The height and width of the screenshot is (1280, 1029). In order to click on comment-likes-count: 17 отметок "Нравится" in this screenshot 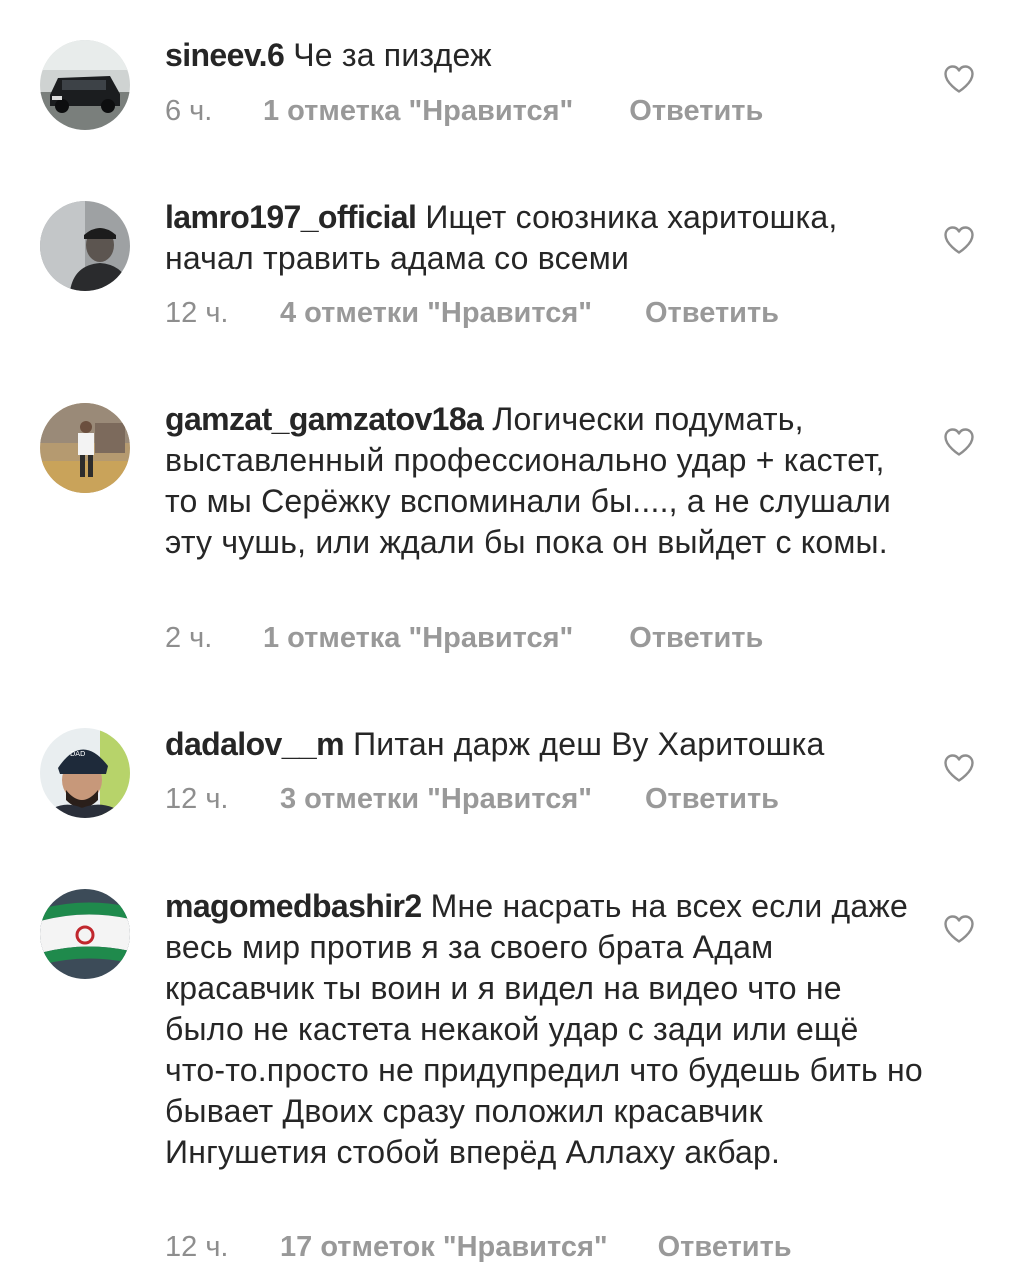, I will do `click(444, 1247)`.